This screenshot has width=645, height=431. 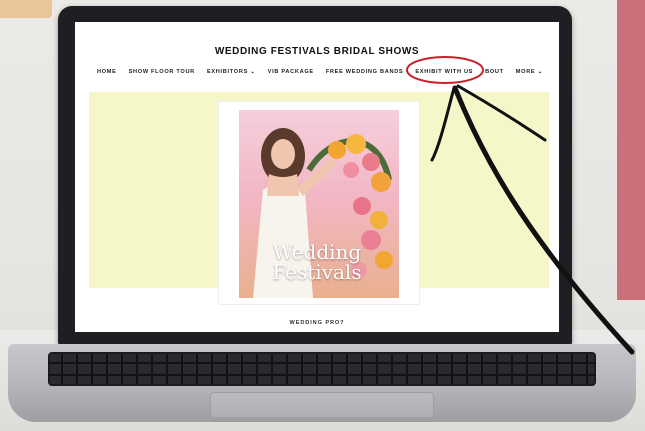 What do you see at coordinates (322, 405) in the screenshot?
I see `laptop-trackpad` at bounding box center [322, 405].